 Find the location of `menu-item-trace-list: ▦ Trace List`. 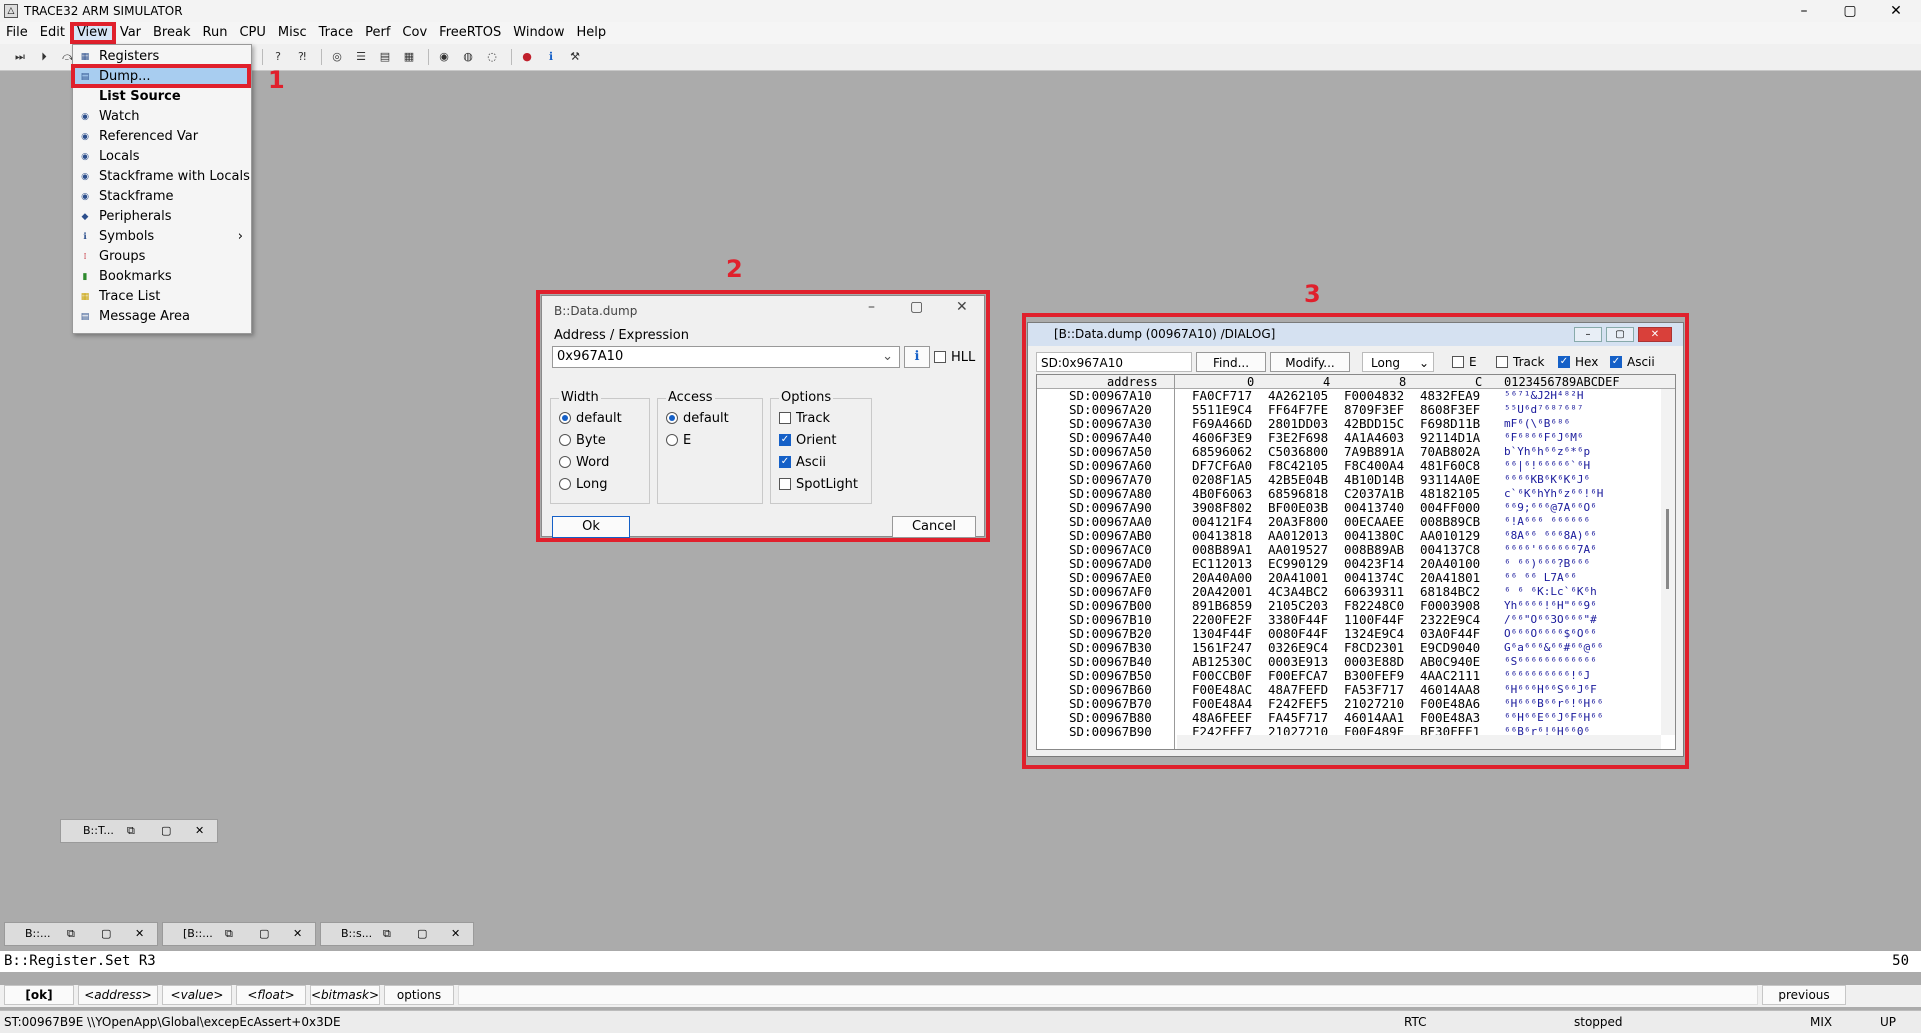

menu-item-trace-list: ▦ Trace List is located at coordinates (162, 297).